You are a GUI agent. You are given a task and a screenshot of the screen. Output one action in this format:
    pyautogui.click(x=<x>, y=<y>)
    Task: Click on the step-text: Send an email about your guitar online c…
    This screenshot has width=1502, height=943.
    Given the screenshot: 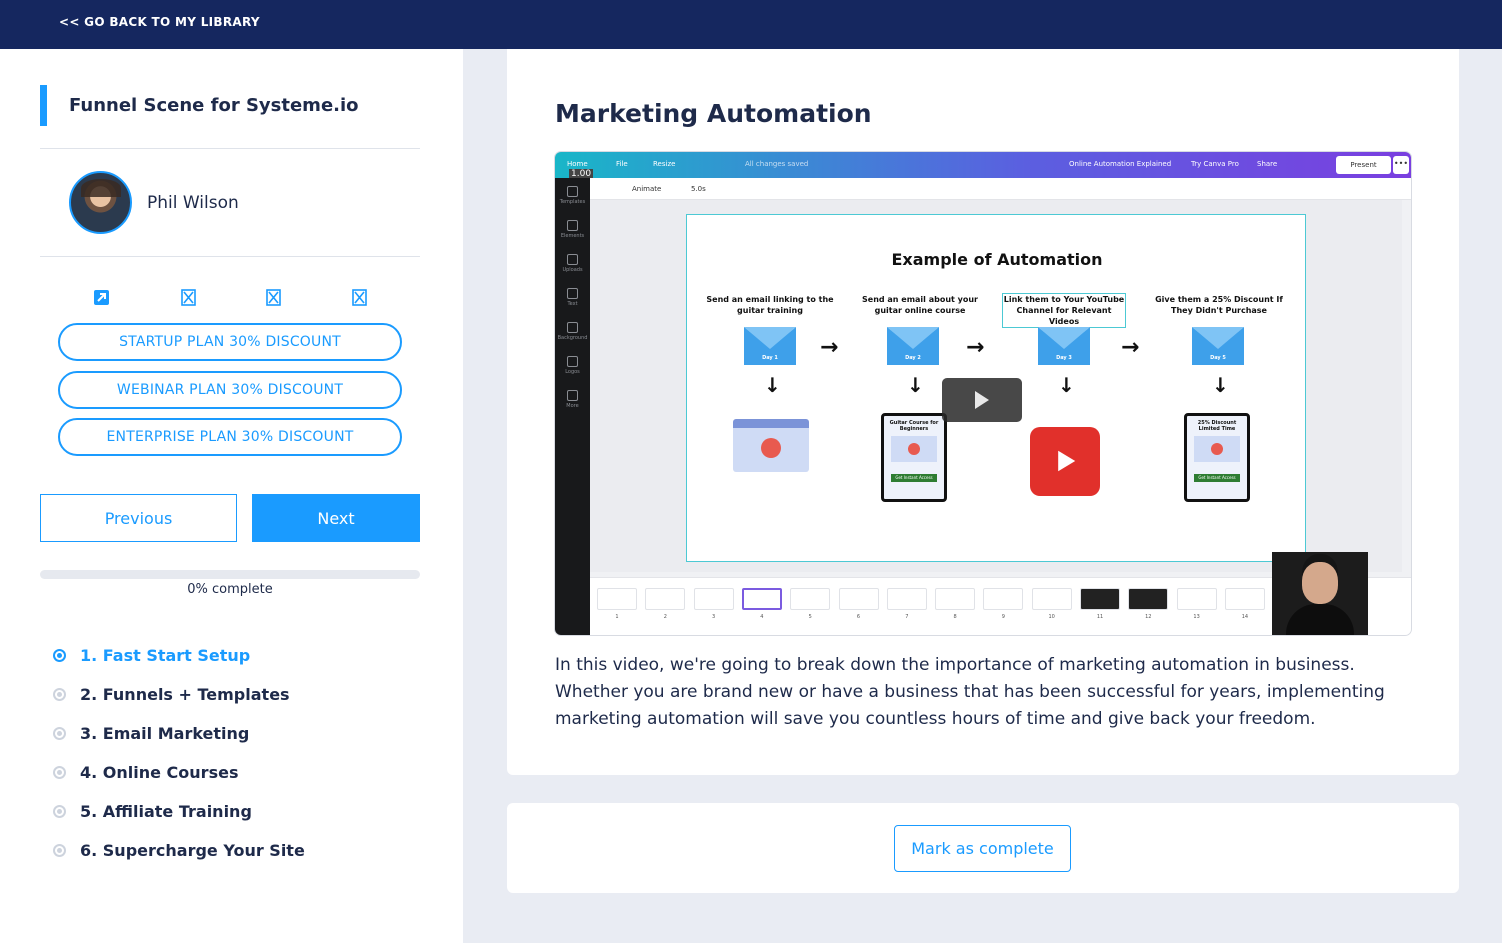 What is the action you would take?
    pyautogui.click(x=920, y=305)
    